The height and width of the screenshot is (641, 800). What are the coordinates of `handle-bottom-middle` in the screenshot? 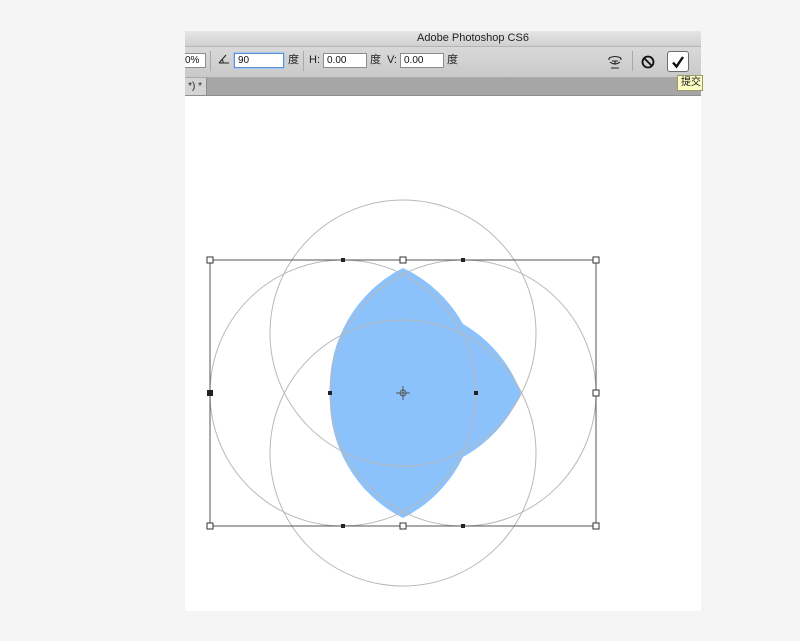 It's located at (403, 526).